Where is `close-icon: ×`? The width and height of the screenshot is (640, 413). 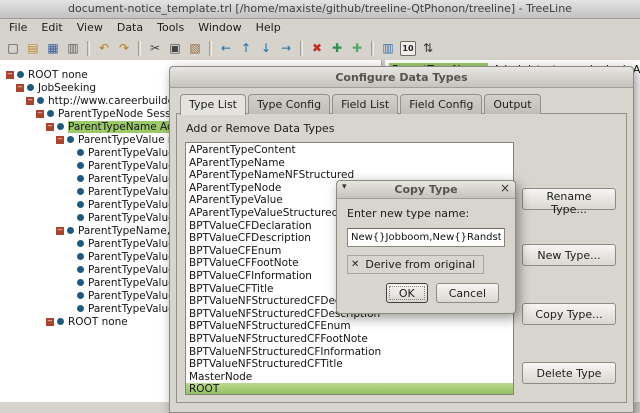 close-icon: × is located at coordinates (505, 188).